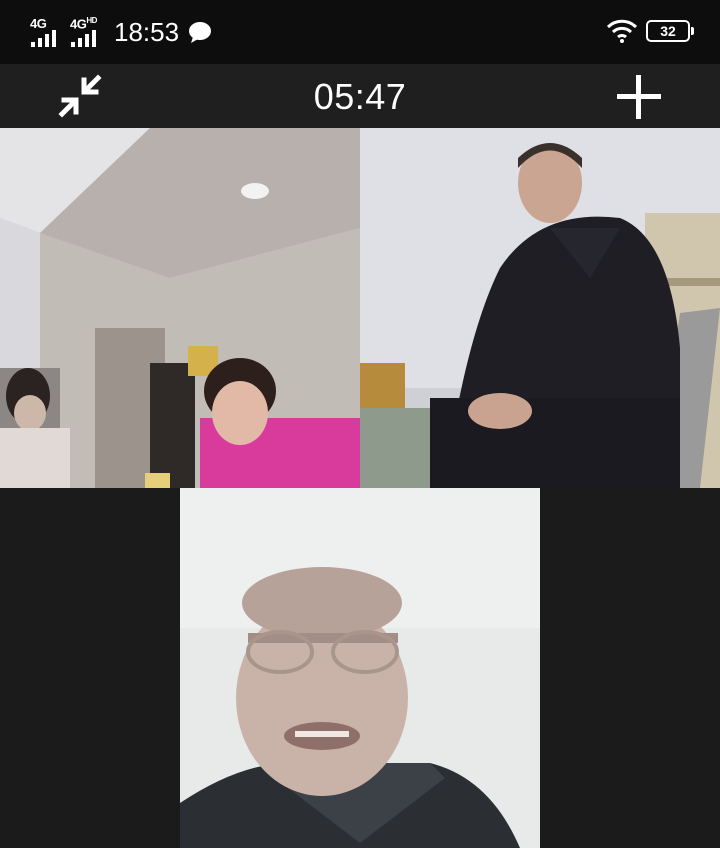  Describe the element at coordinates (147, 31) in the screenshot. I see `clock: 18:53` at that location.